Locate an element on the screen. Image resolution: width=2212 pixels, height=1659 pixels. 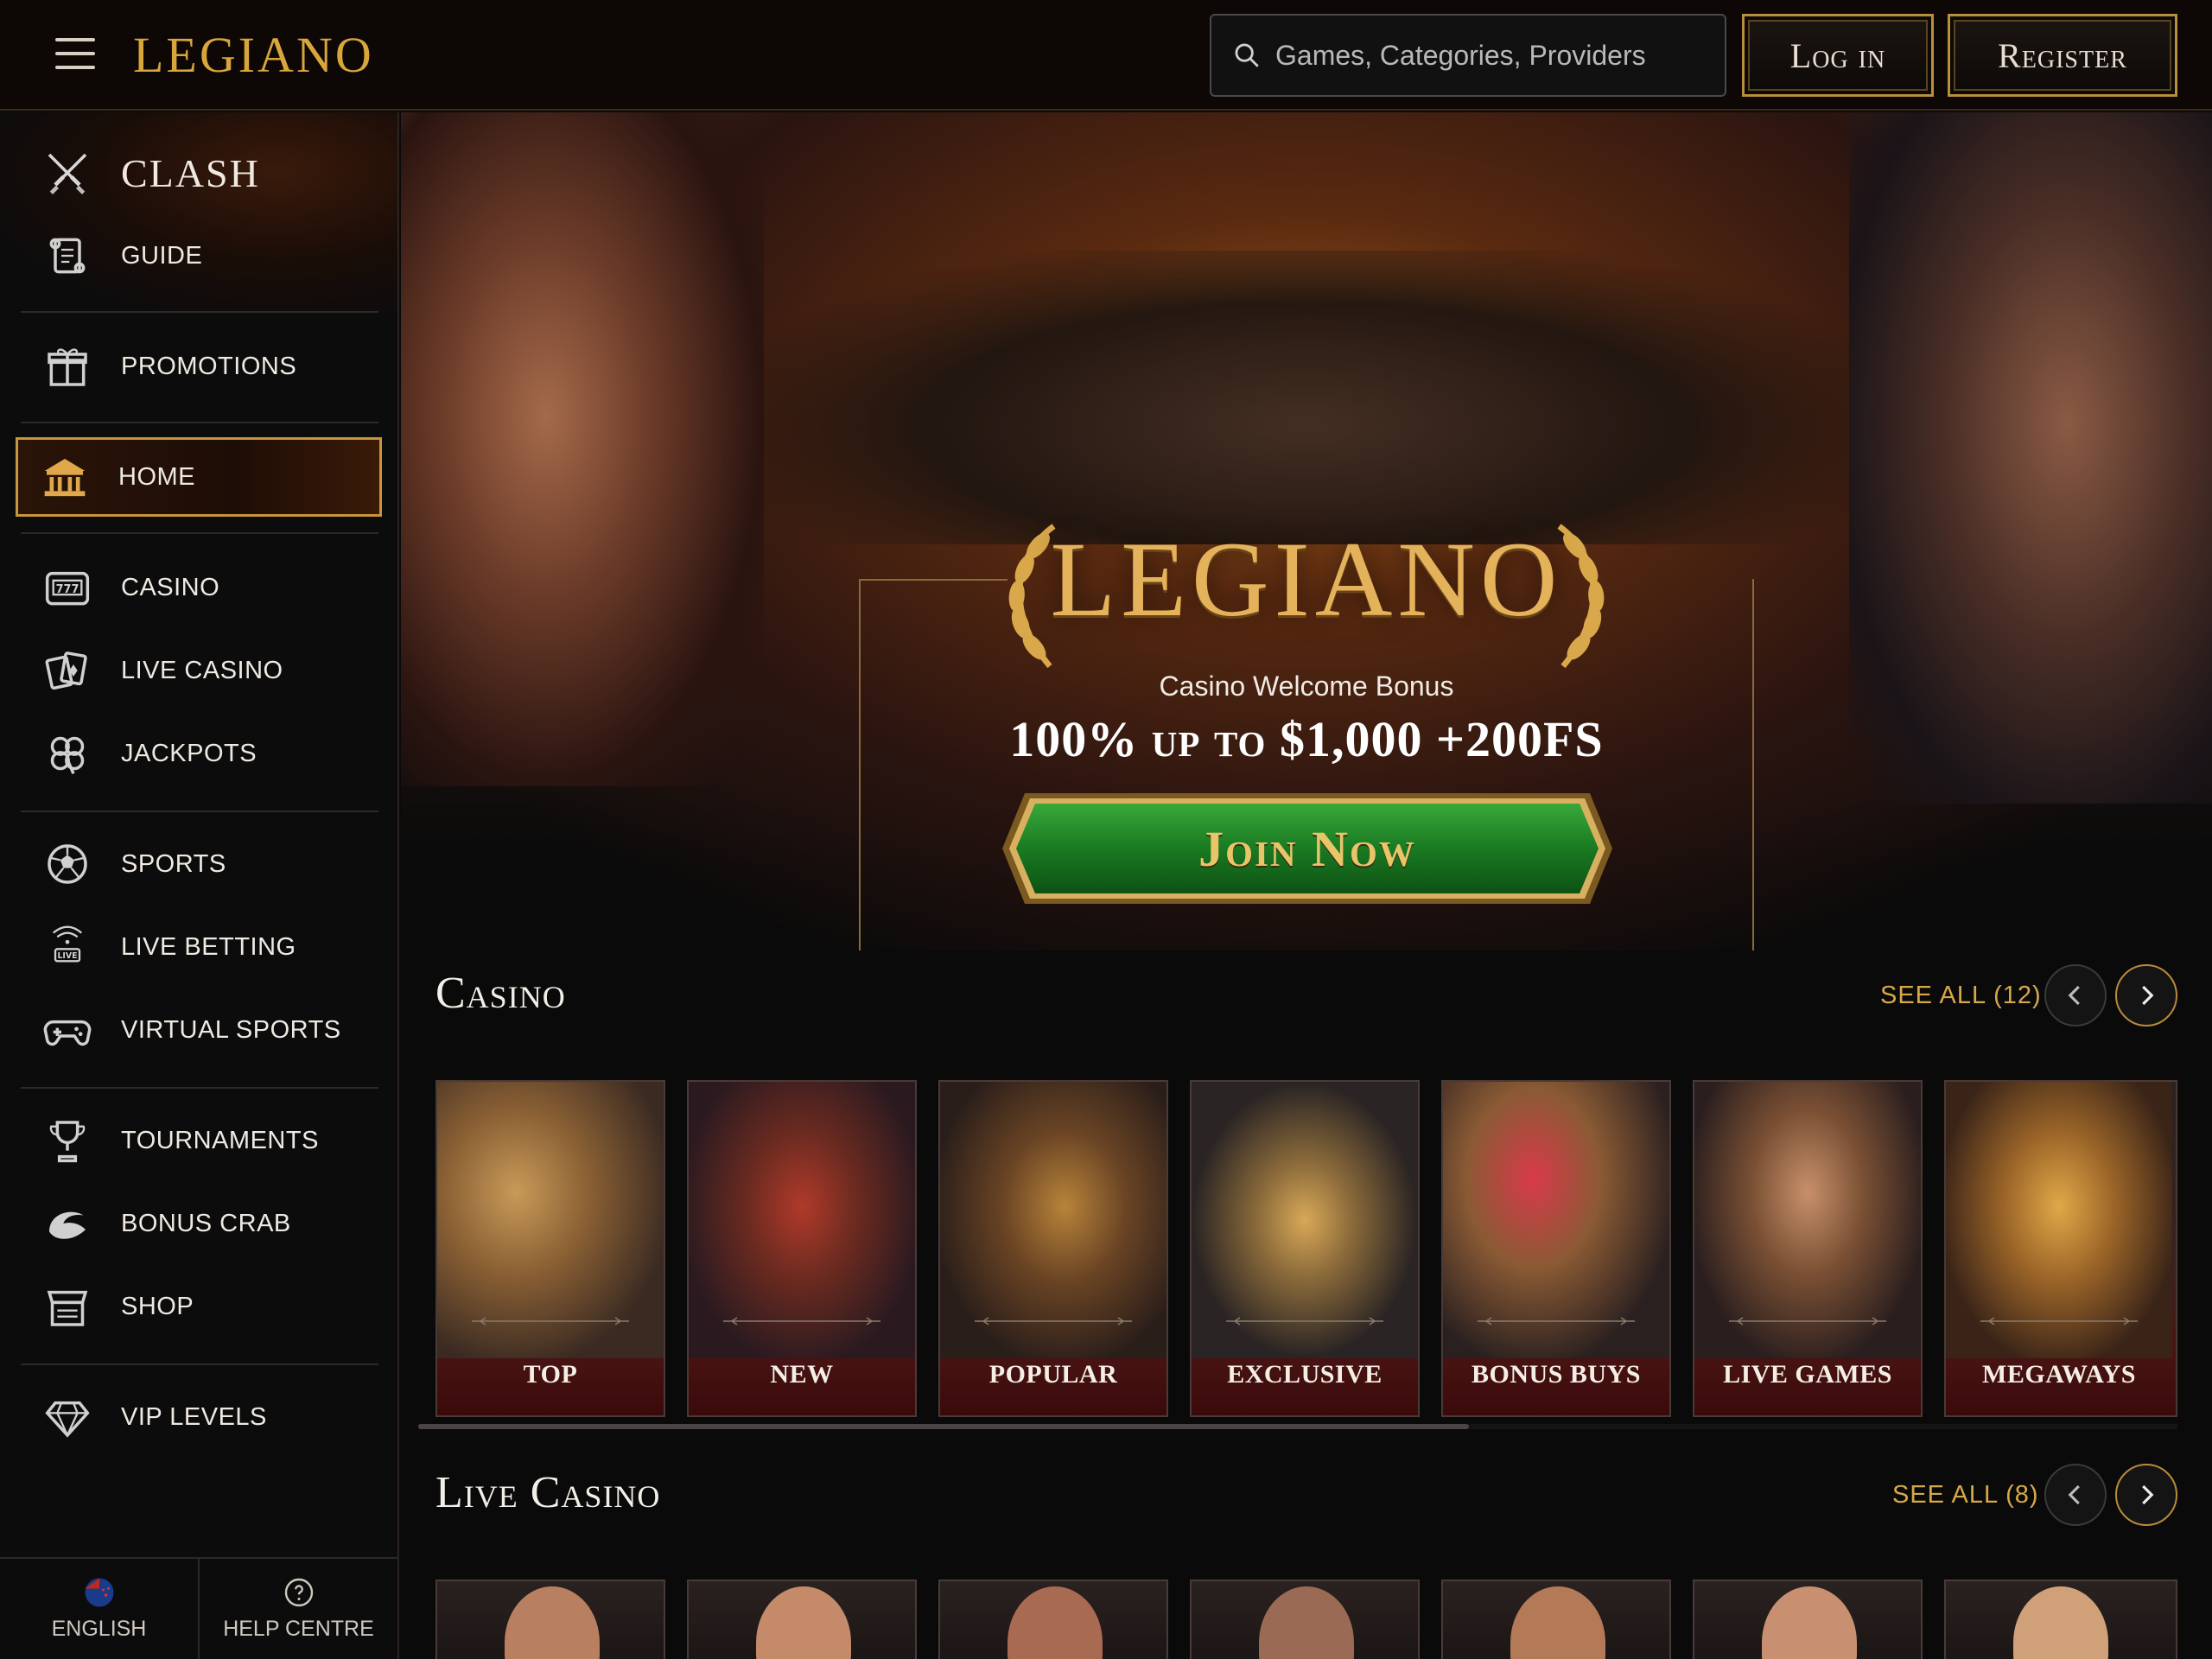
search-box is located at coordinates (1468, 55).